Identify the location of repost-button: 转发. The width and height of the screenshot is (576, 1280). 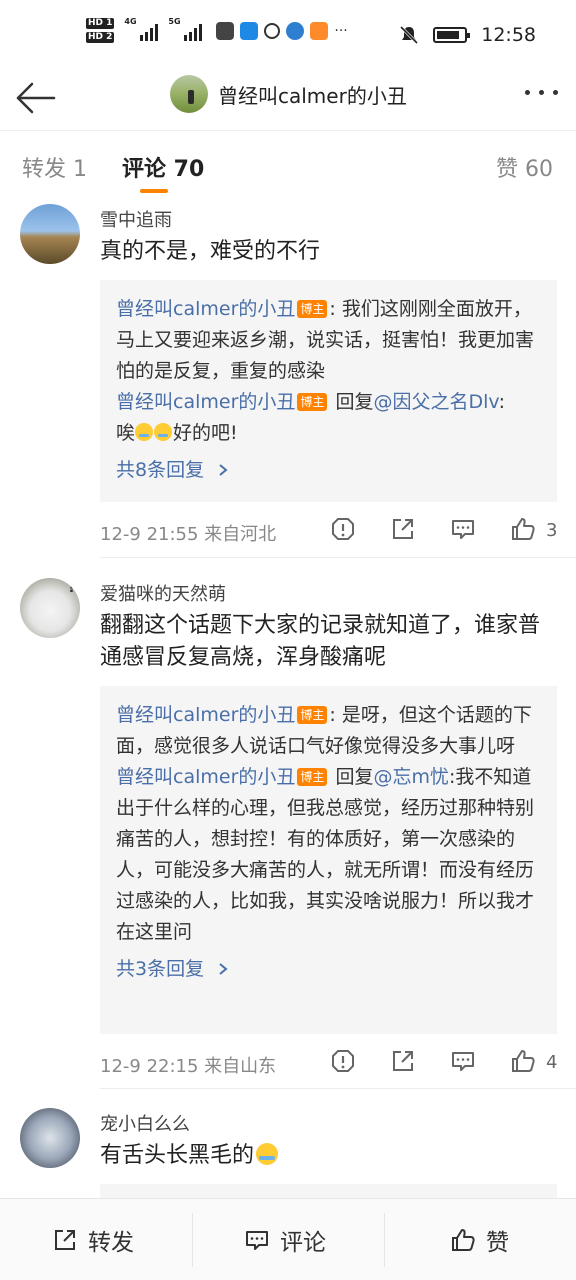
(93, 1240).